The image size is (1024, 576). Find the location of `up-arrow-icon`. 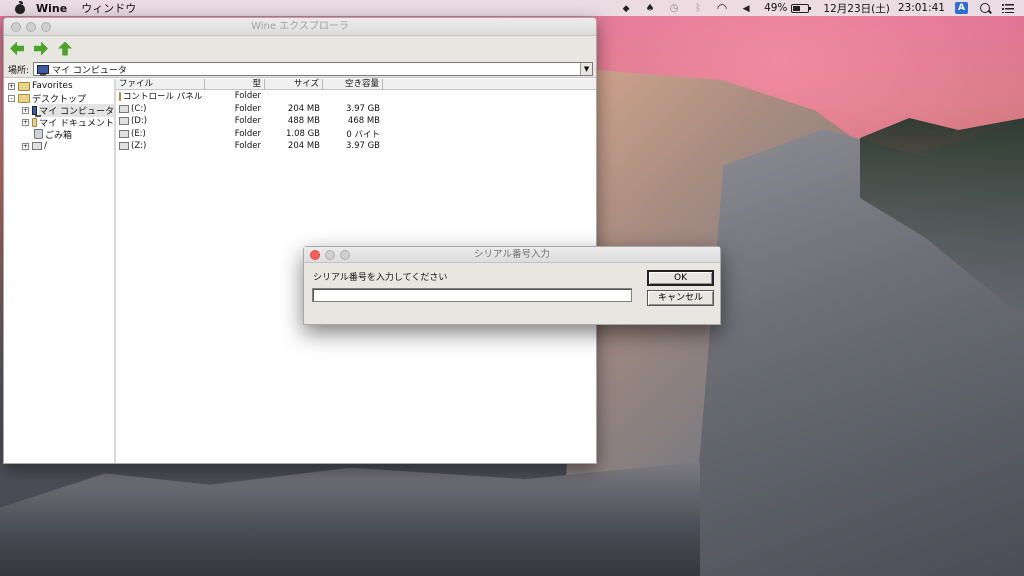

up-arrow-icon is located at coordinates (65, 49).